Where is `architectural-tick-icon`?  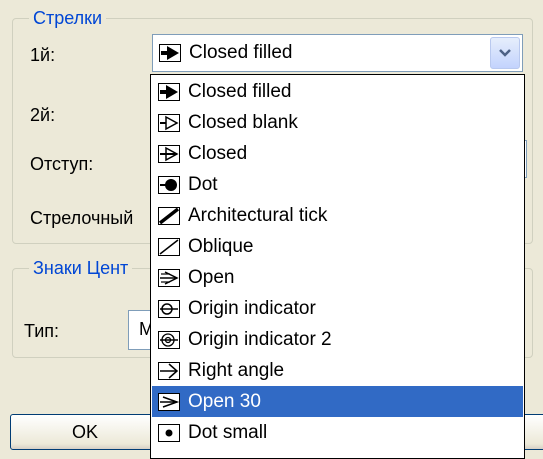
architectural-tick-icon is located at coordinates (169, 215).